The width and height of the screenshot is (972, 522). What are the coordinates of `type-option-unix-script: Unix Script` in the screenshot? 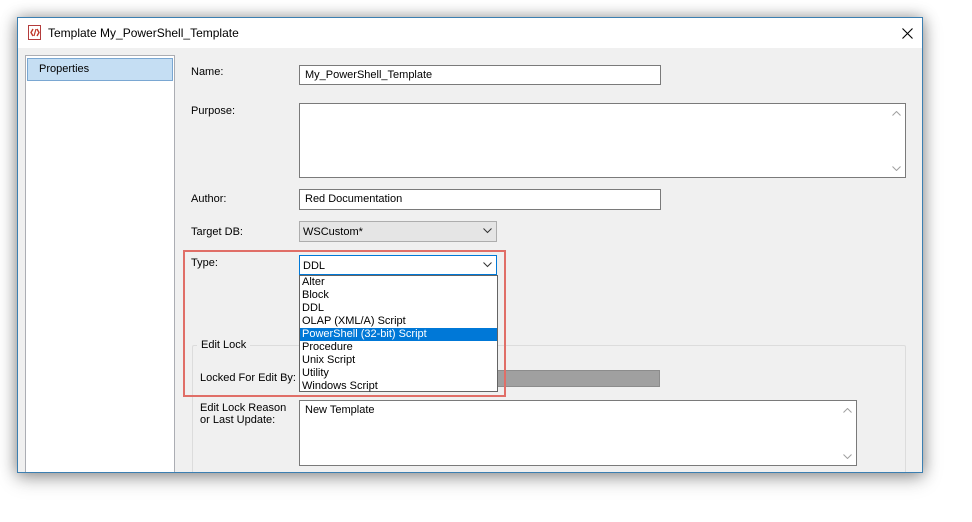 It's located at (398, 360).